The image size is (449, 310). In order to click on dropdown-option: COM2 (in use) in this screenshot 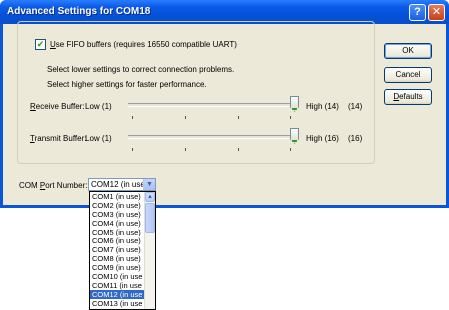, I will do `click(117, 205)`.